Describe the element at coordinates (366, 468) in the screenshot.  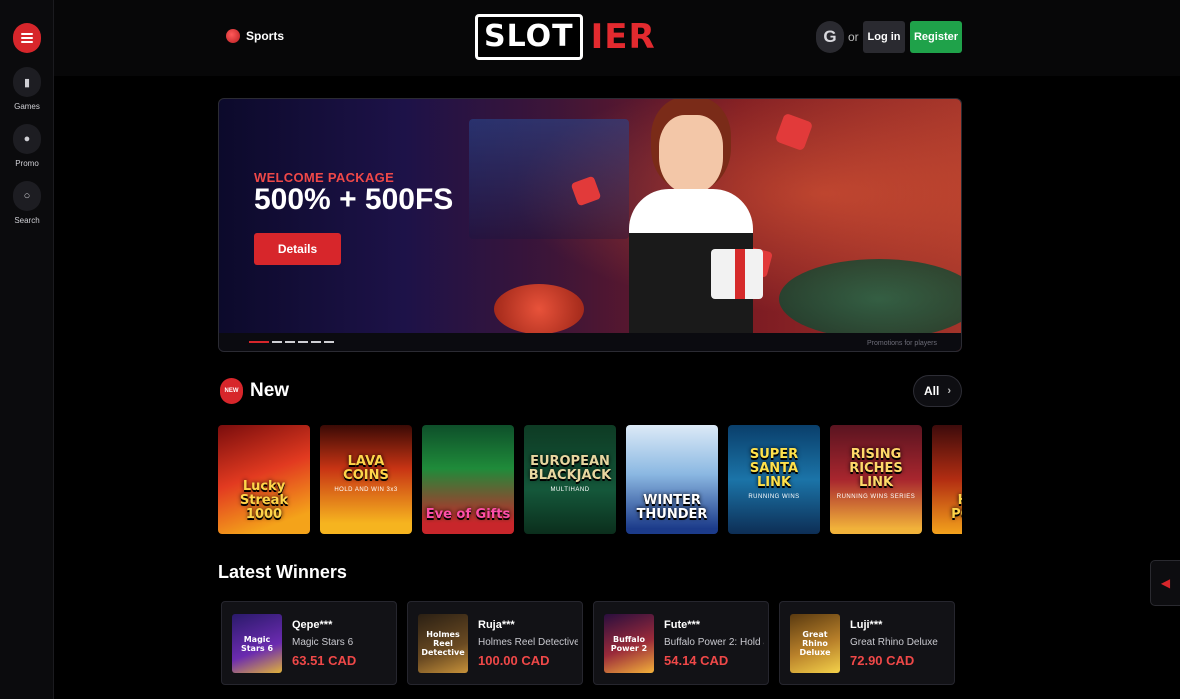
I see `game-title: LAVA COINS` at that location.